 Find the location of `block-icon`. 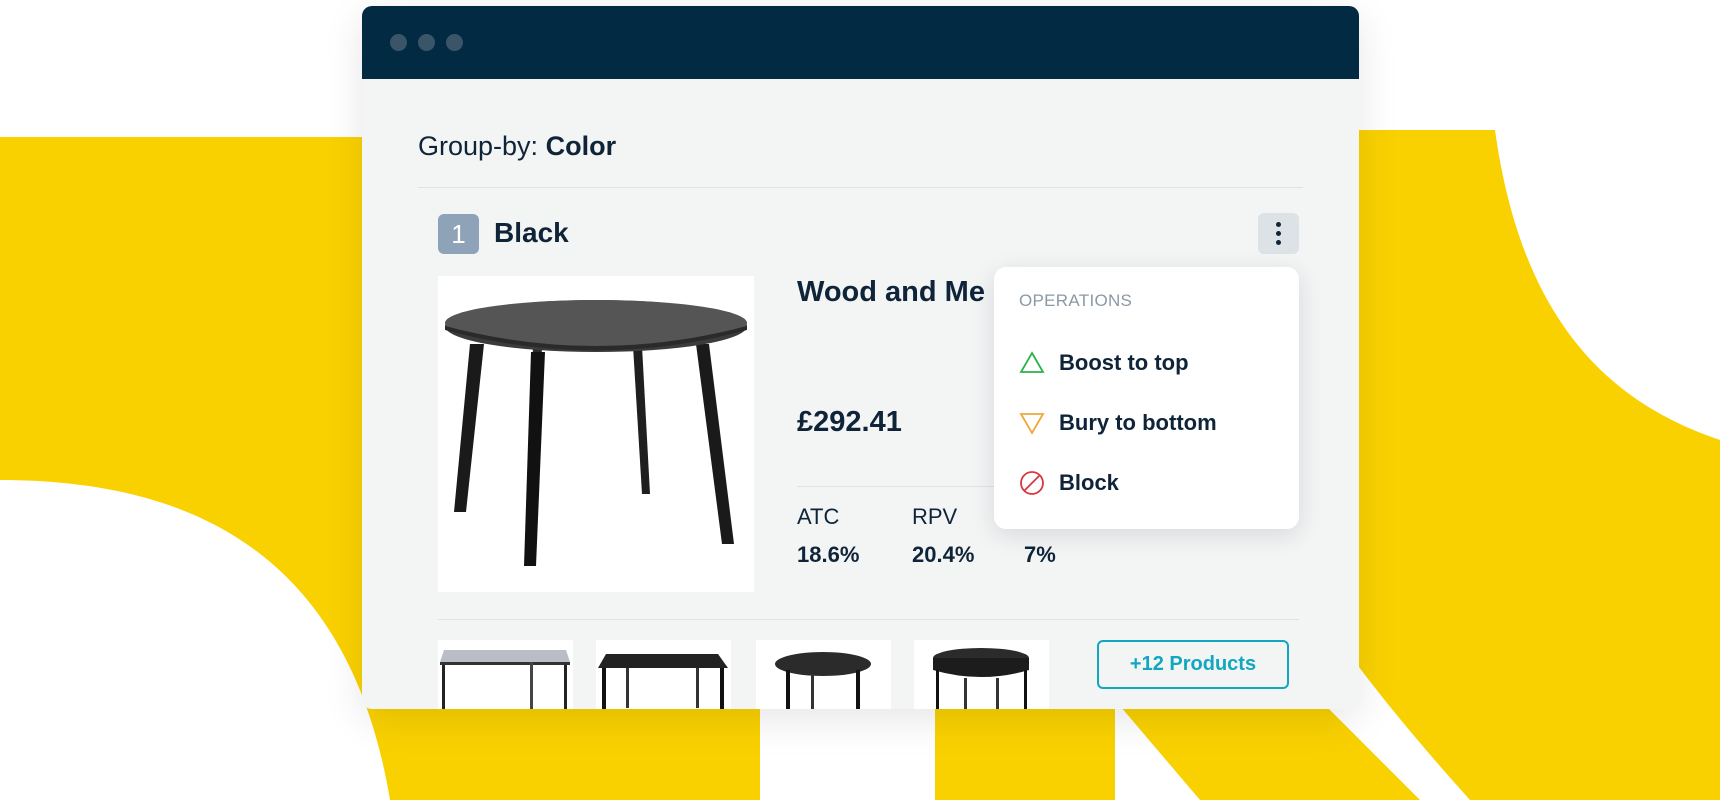

block-icon is located at coordinates (1032, 483).